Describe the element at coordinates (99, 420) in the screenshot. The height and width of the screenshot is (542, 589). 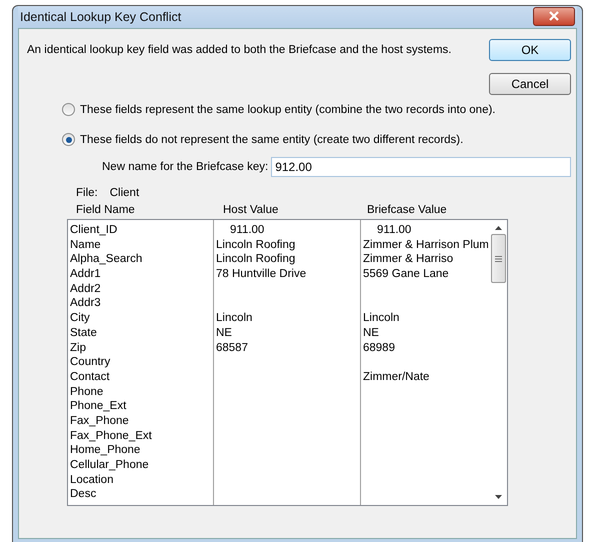
I see `table-cell: Fax_Phone` at that location.